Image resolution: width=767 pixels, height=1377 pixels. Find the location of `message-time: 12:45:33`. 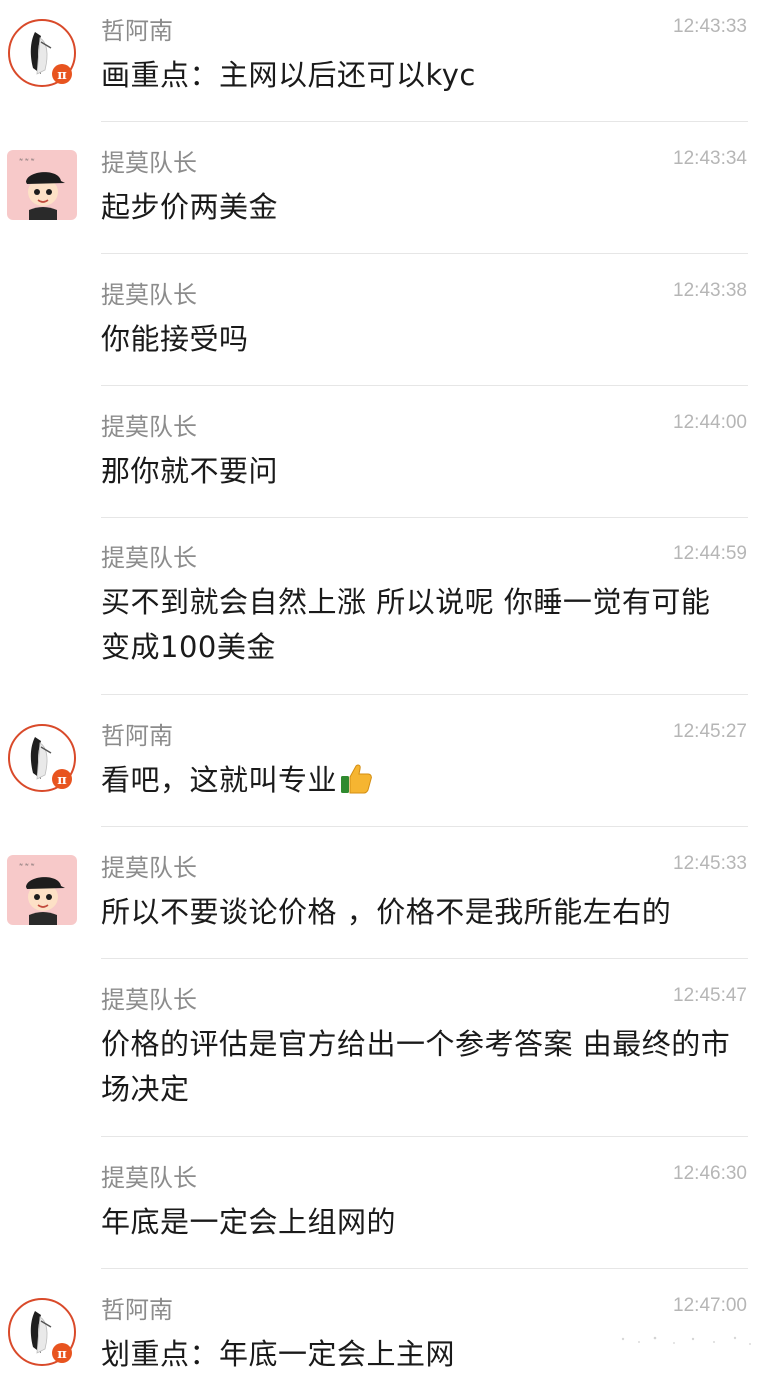

message-time: 12:45:33 is located at coordinates (710, 863).